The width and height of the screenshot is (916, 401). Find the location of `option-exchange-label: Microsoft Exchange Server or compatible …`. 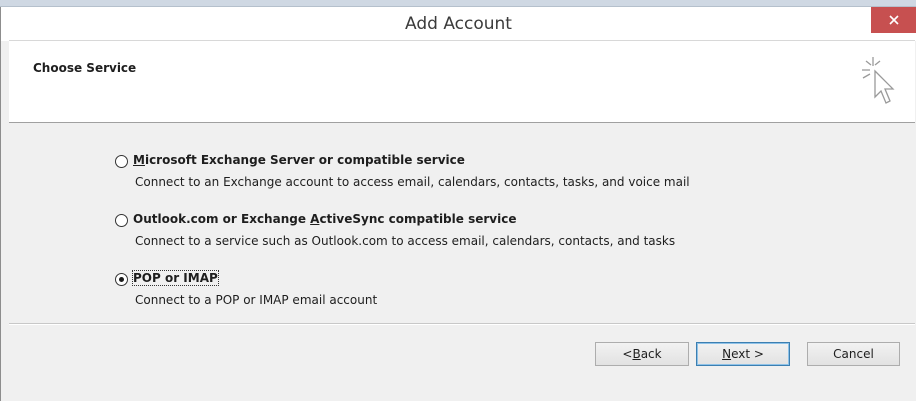

option-exchange-label: Microsoft Exchange Server or compatible … is located at coordinates (299, 160).